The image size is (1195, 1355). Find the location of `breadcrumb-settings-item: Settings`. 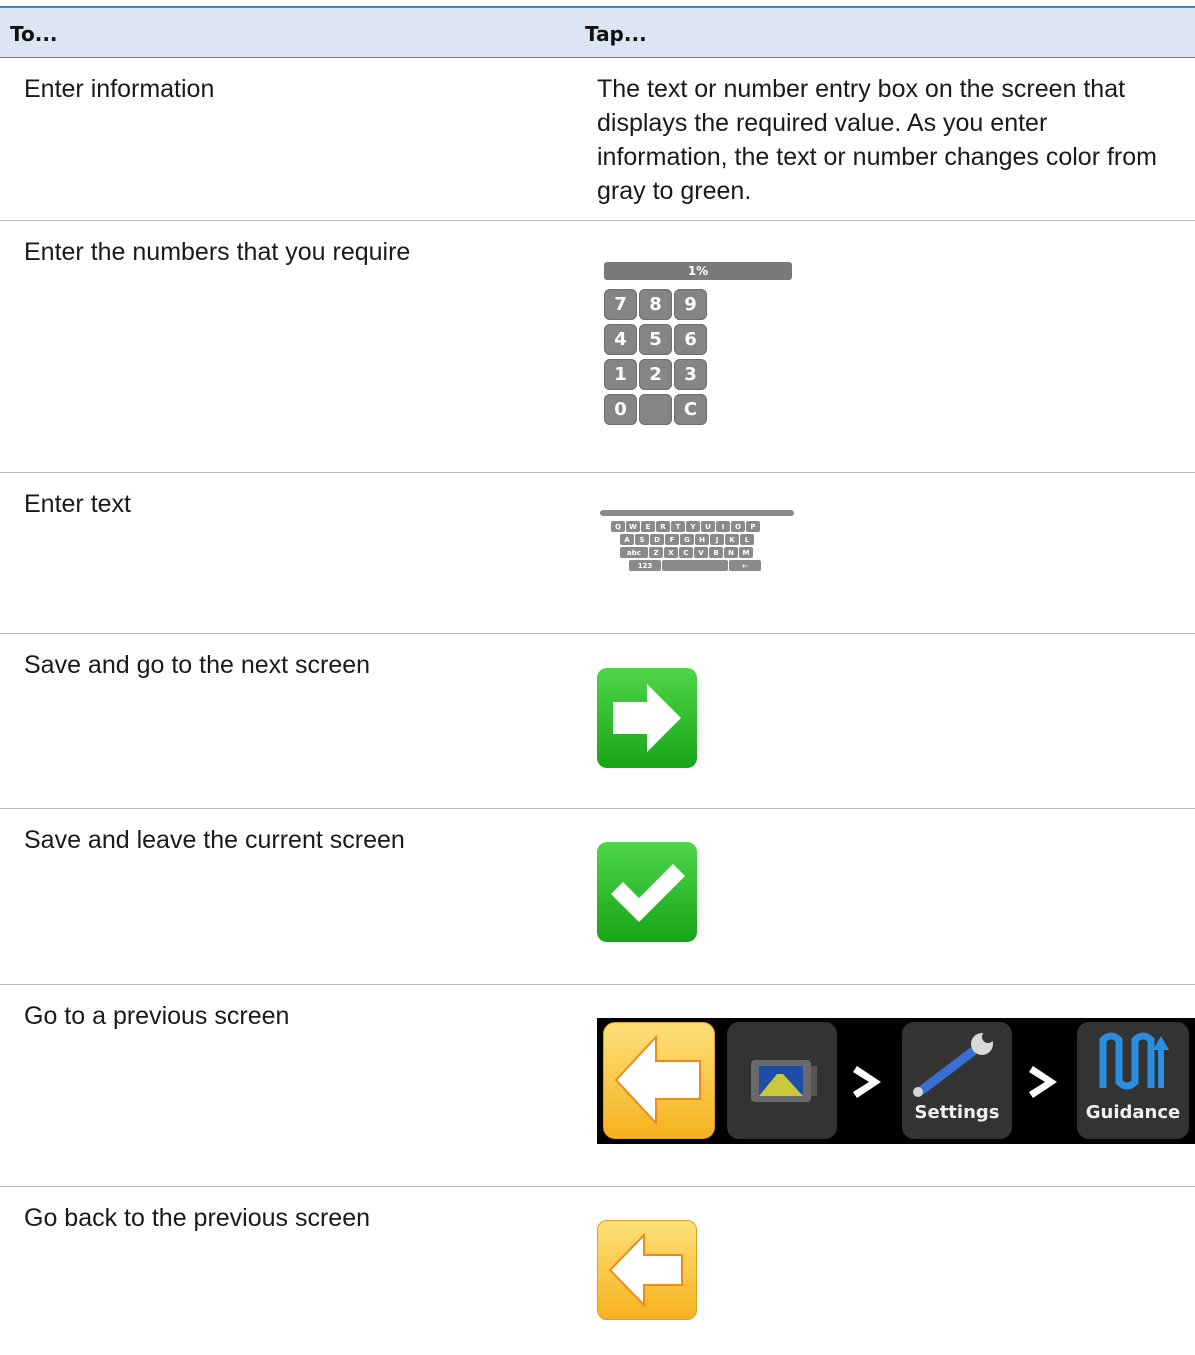

breadcrumb-settings-item: Settings is located at coordinates (957, 1080).